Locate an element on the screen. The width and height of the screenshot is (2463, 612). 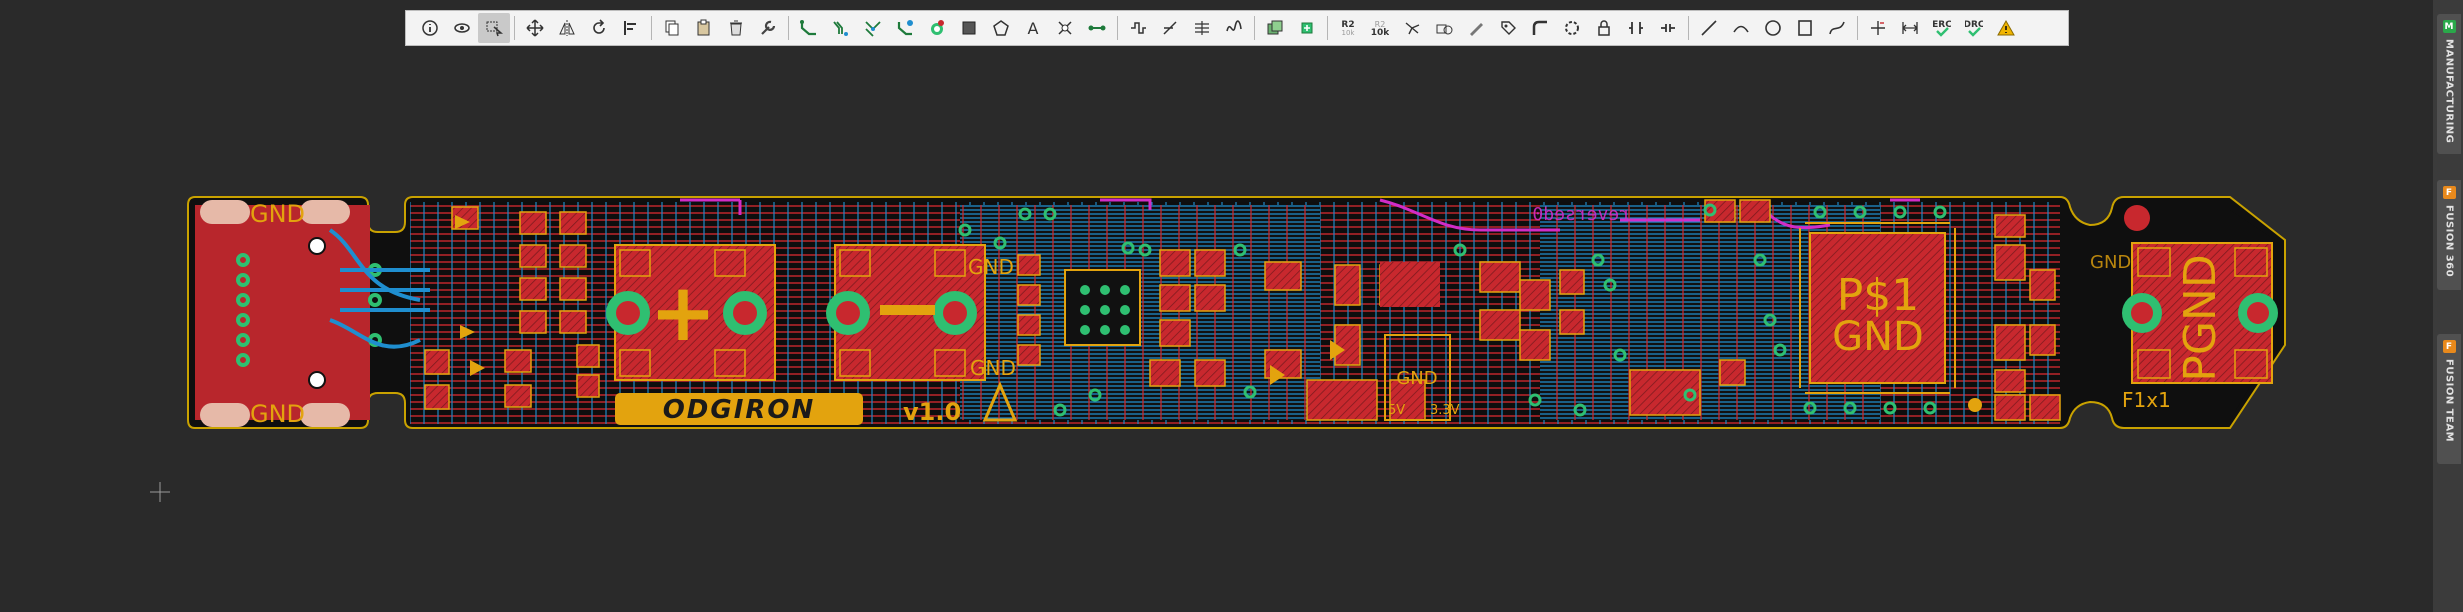
gnd-label-bottom-left: GND is located at coordinates (277, 414).